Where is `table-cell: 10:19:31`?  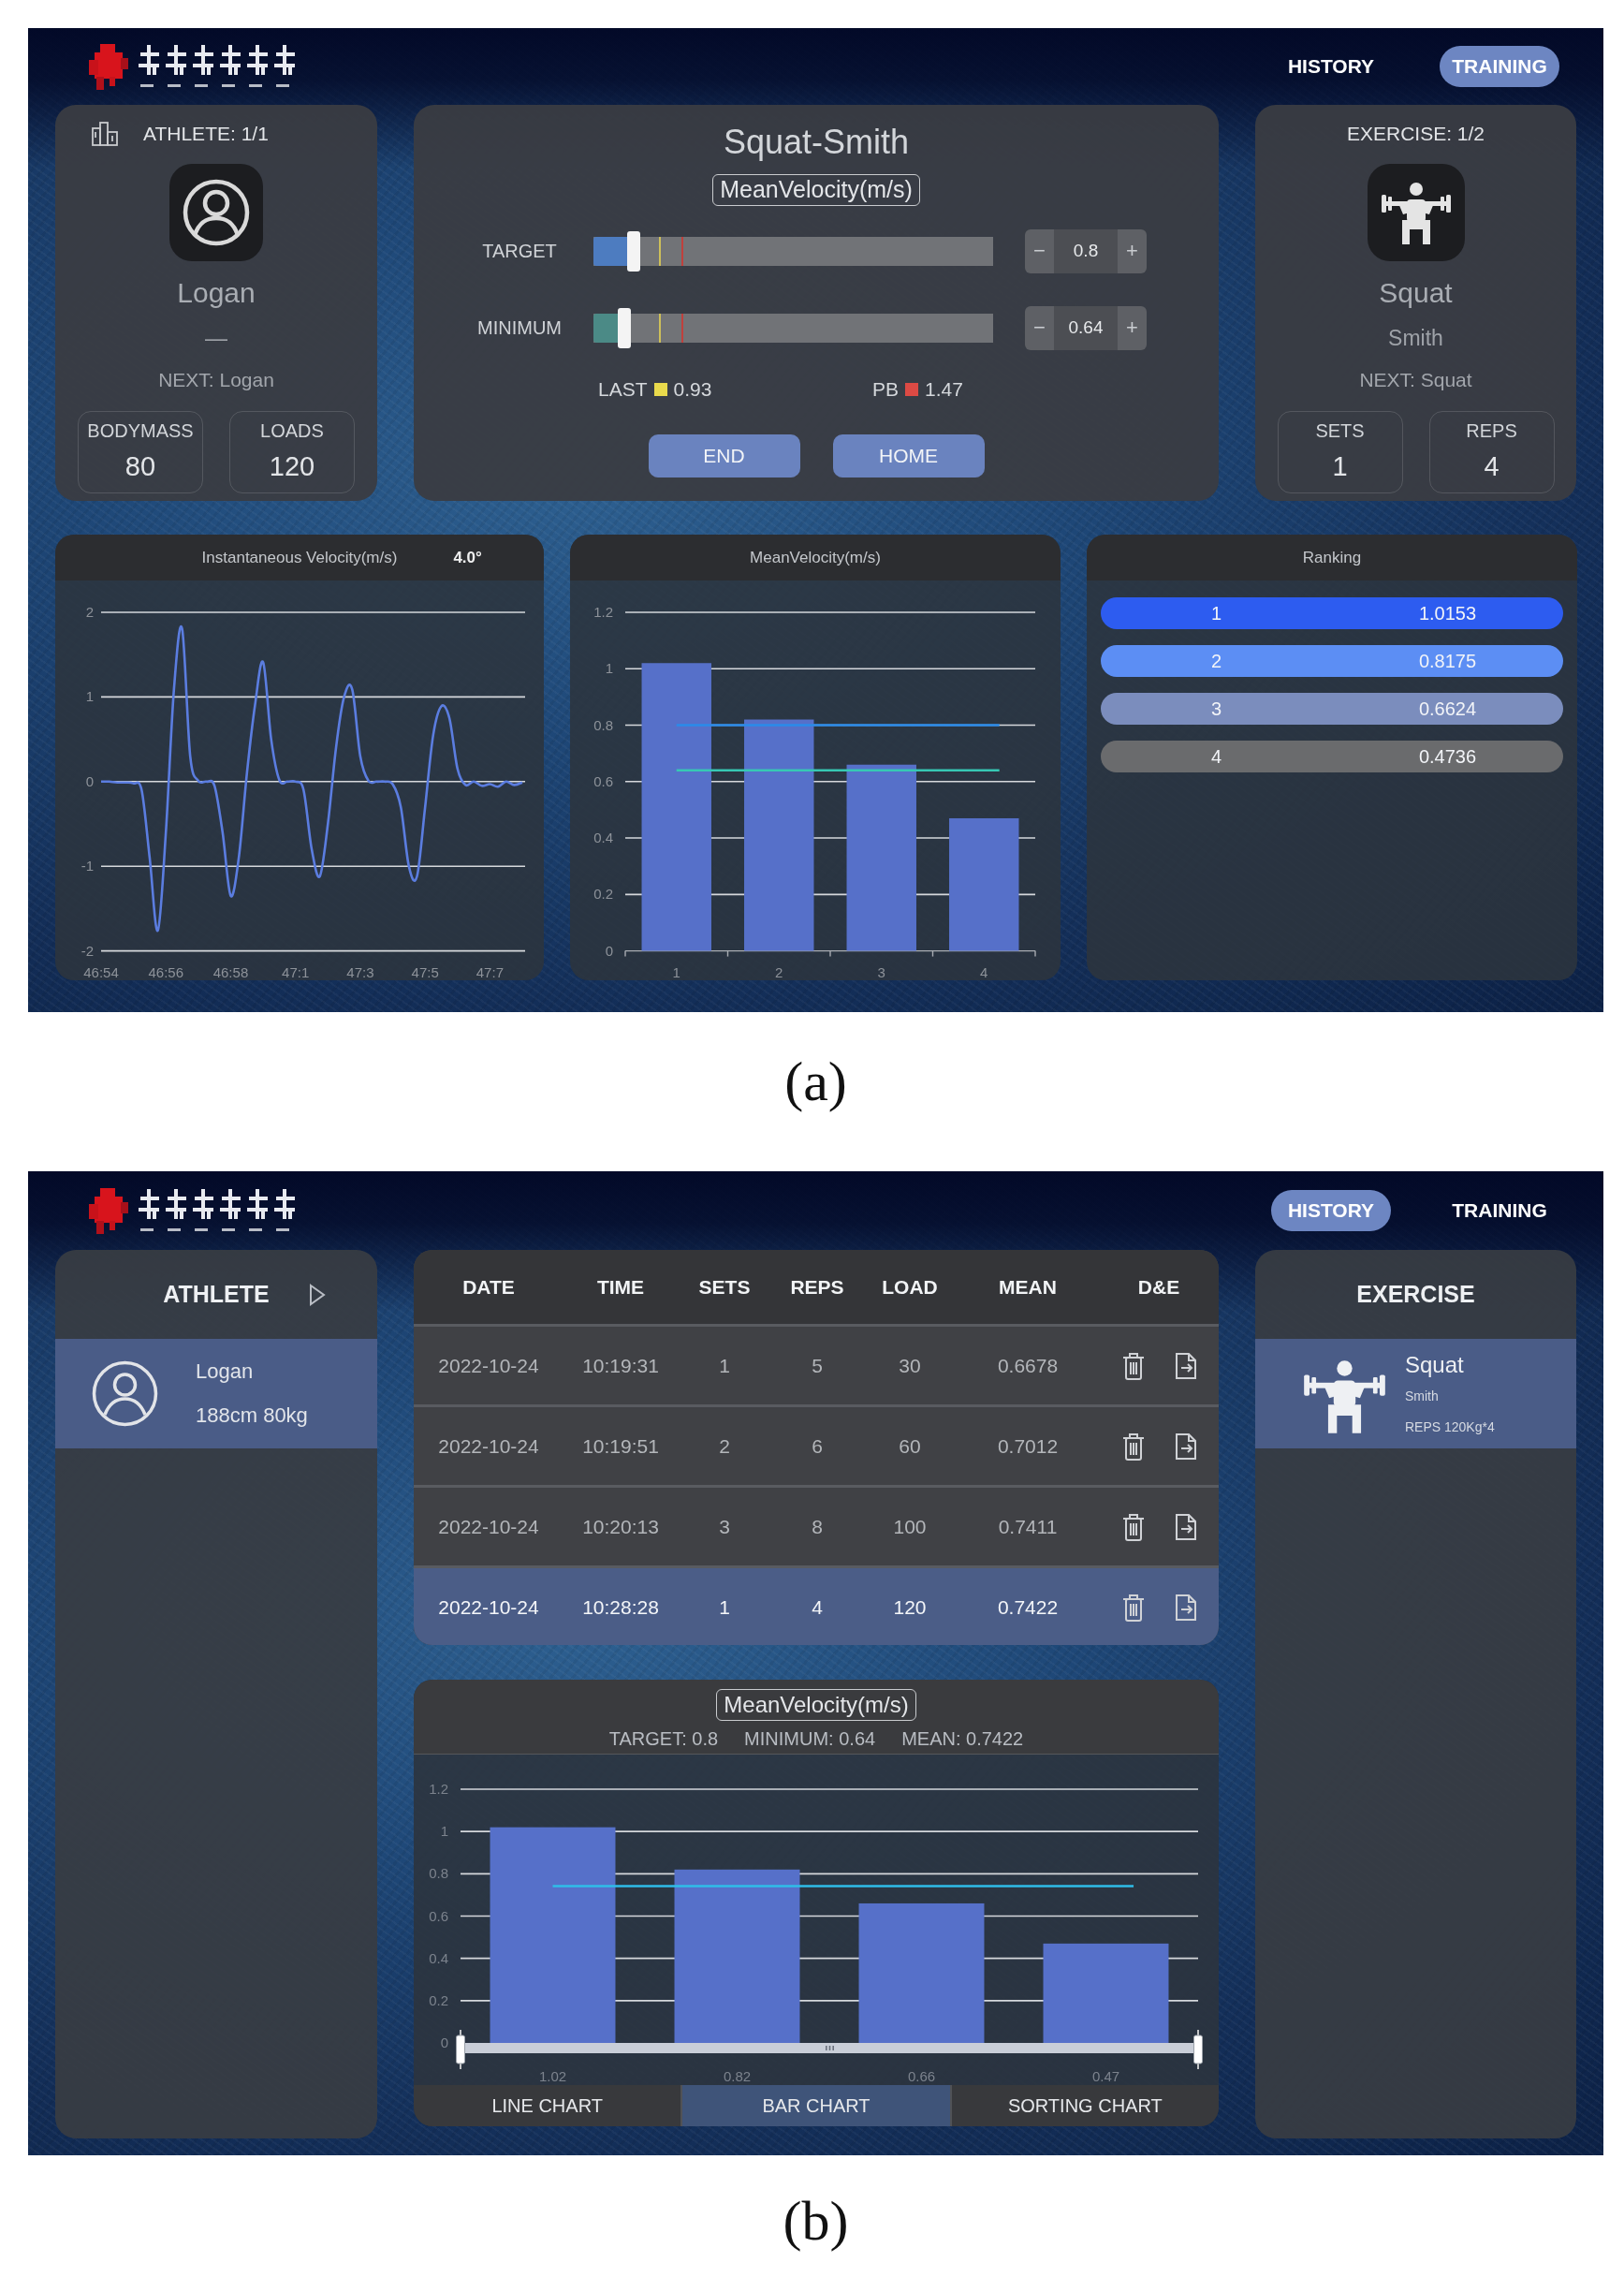 table-cell: 10:19:31 is located at coordinates (620, 1366).